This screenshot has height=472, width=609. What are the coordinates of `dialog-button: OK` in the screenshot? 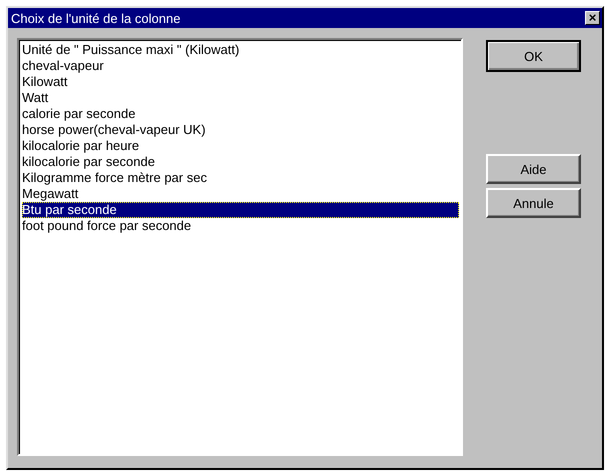 It's located at (533, 56).